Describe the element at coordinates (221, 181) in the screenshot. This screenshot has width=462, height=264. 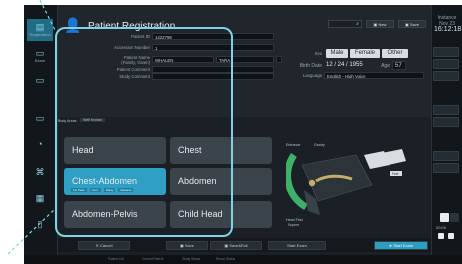
I see `protocol-abdomen-button: Abdomen` at that location.